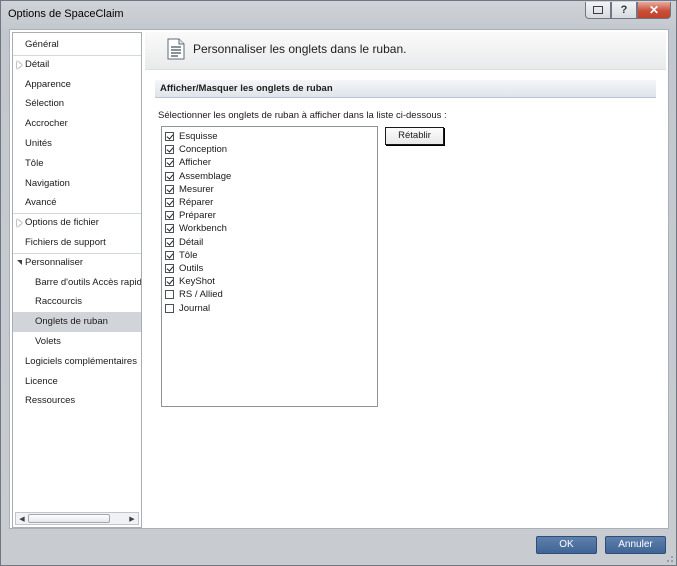 The width and height of the screenshot is (677, 566). I want to click on ribbon-tab-option: Esquisse, so click(191, 136).